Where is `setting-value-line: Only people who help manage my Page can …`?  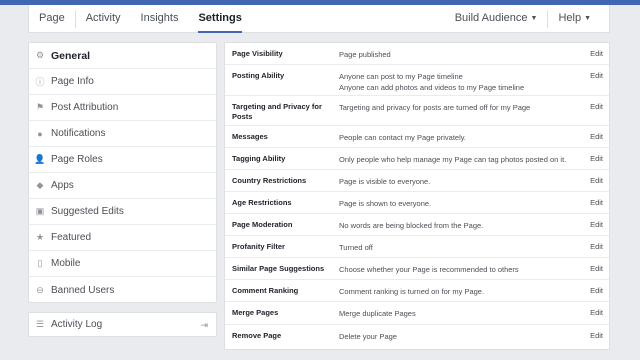
setting-value-line: Only people who help manage my Page can … is located at coordinates (453, 159).